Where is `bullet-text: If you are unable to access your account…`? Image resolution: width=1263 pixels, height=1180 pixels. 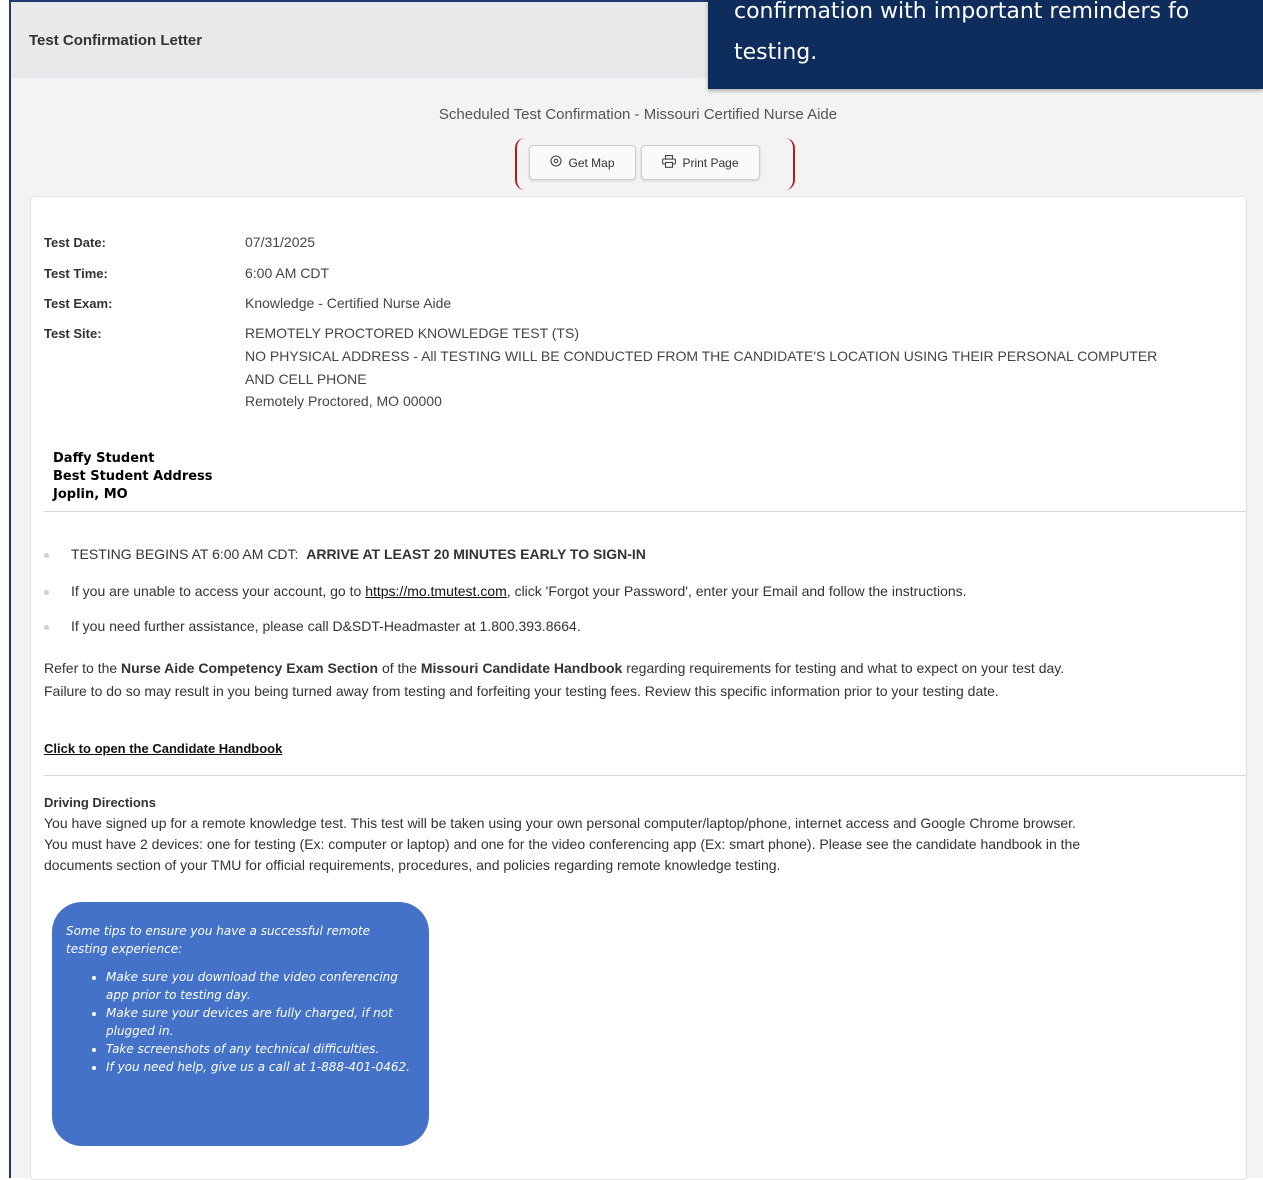 bullet-text: If you are unable to access your account… is located at coordinates (216, 591).